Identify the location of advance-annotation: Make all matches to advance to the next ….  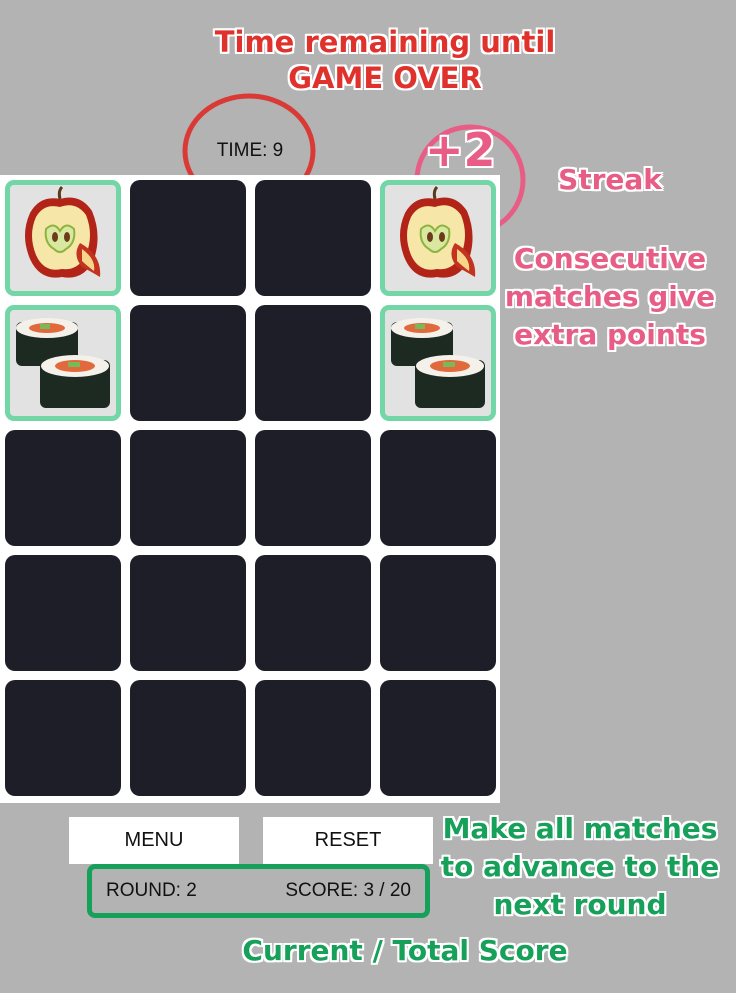
(580, 867).